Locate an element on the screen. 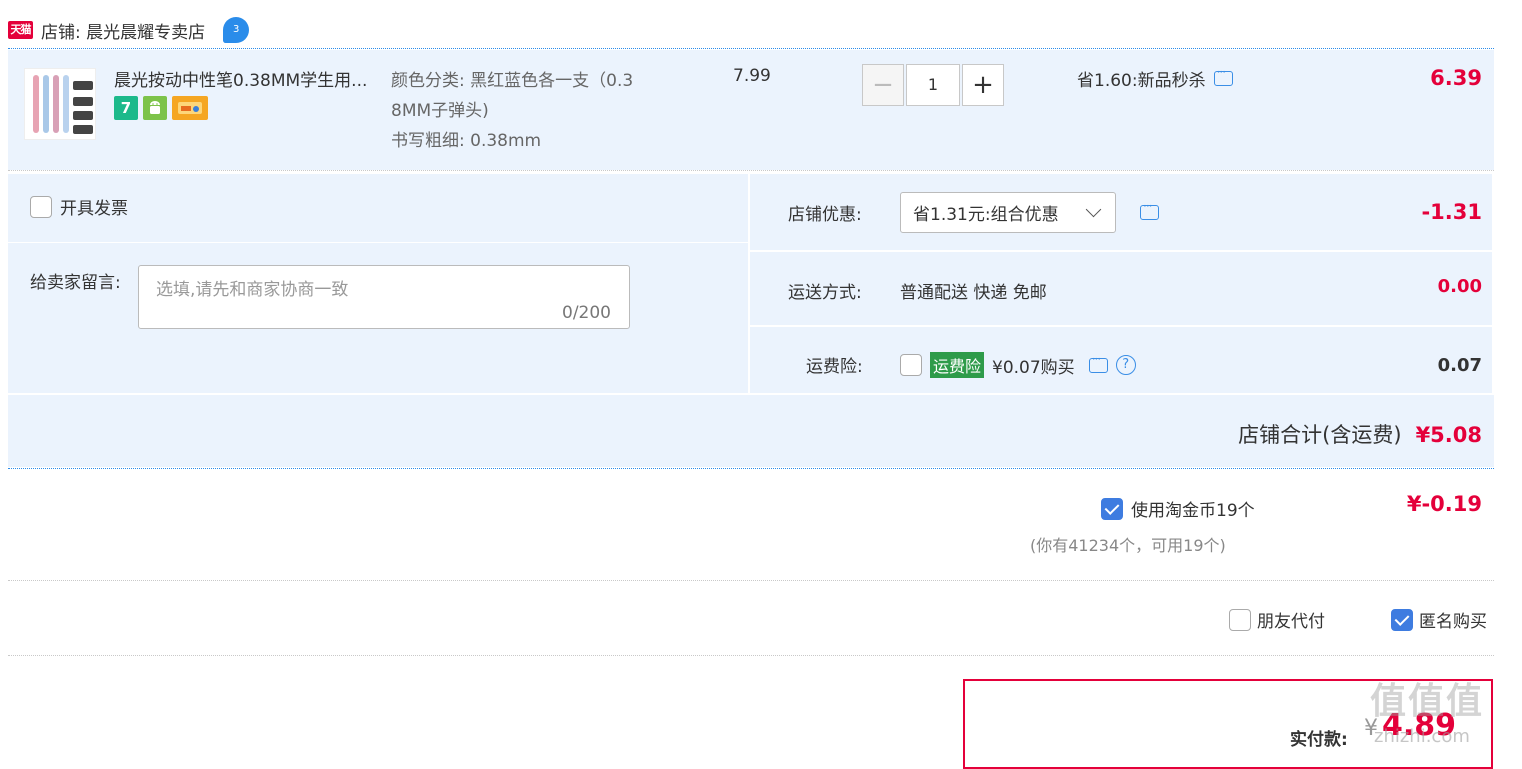 This screenshot has width=1522, height=769. message-label: 给卖家留言: is located at coordinates (75, 283).